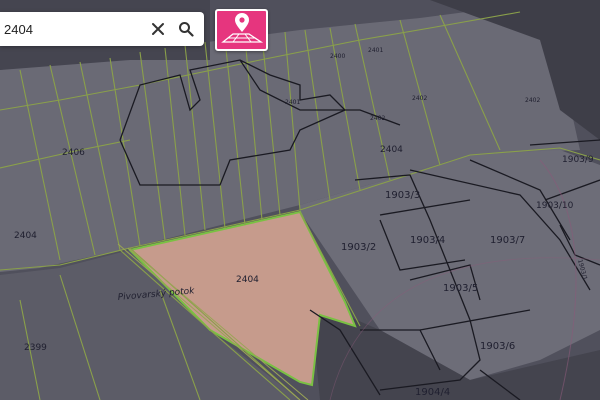 The width and height of the screenshot is (600, 400). I want to click on parcel-label: 2399, so click(35, 348).